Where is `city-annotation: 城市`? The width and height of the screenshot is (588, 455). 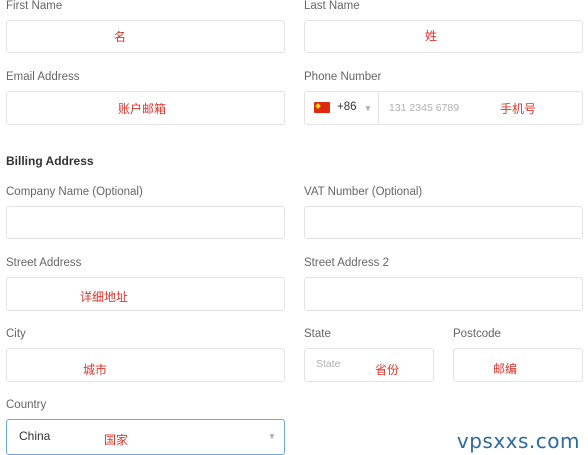
city-annotation: 城市 is located at coordinates (95, 370).